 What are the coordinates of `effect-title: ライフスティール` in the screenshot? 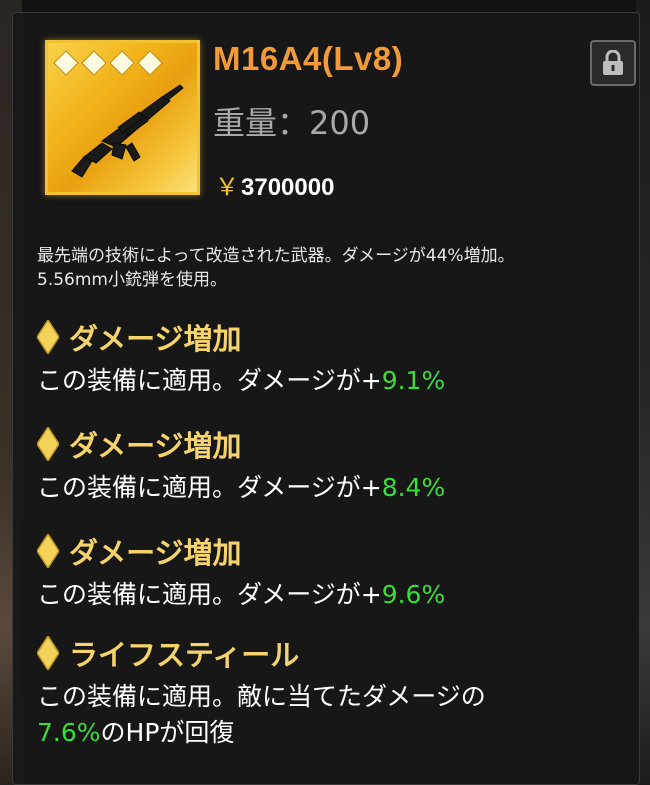 It's located at (337, 653).